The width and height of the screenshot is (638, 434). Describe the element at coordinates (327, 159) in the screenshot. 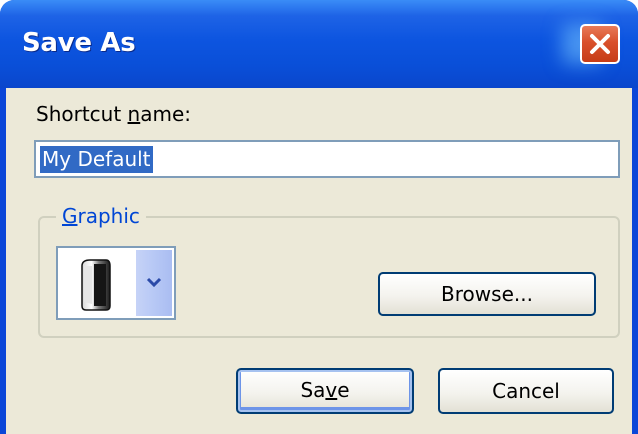

I see `shortcut-name-input: My Default` at that location.